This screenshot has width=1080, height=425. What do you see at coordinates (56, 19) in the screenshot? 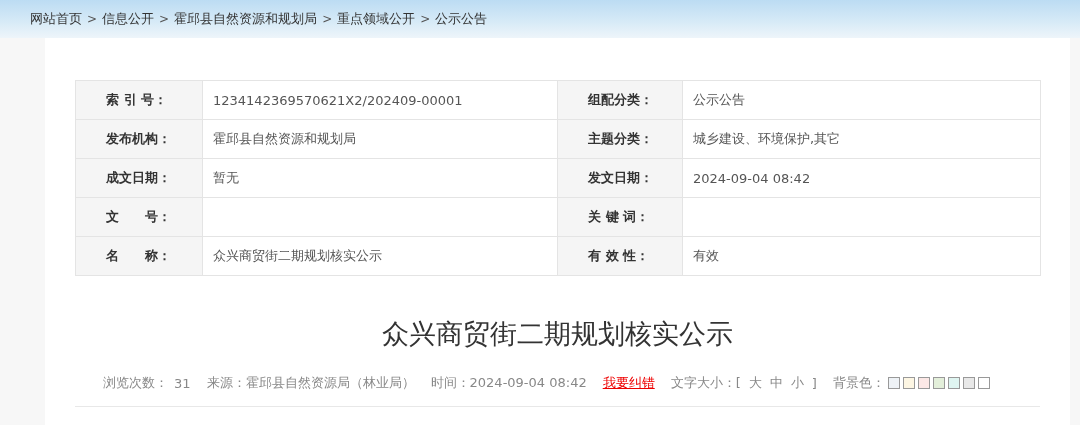
I see `breadcrumb-link: 网站首页` at bounding box center [56, 19].